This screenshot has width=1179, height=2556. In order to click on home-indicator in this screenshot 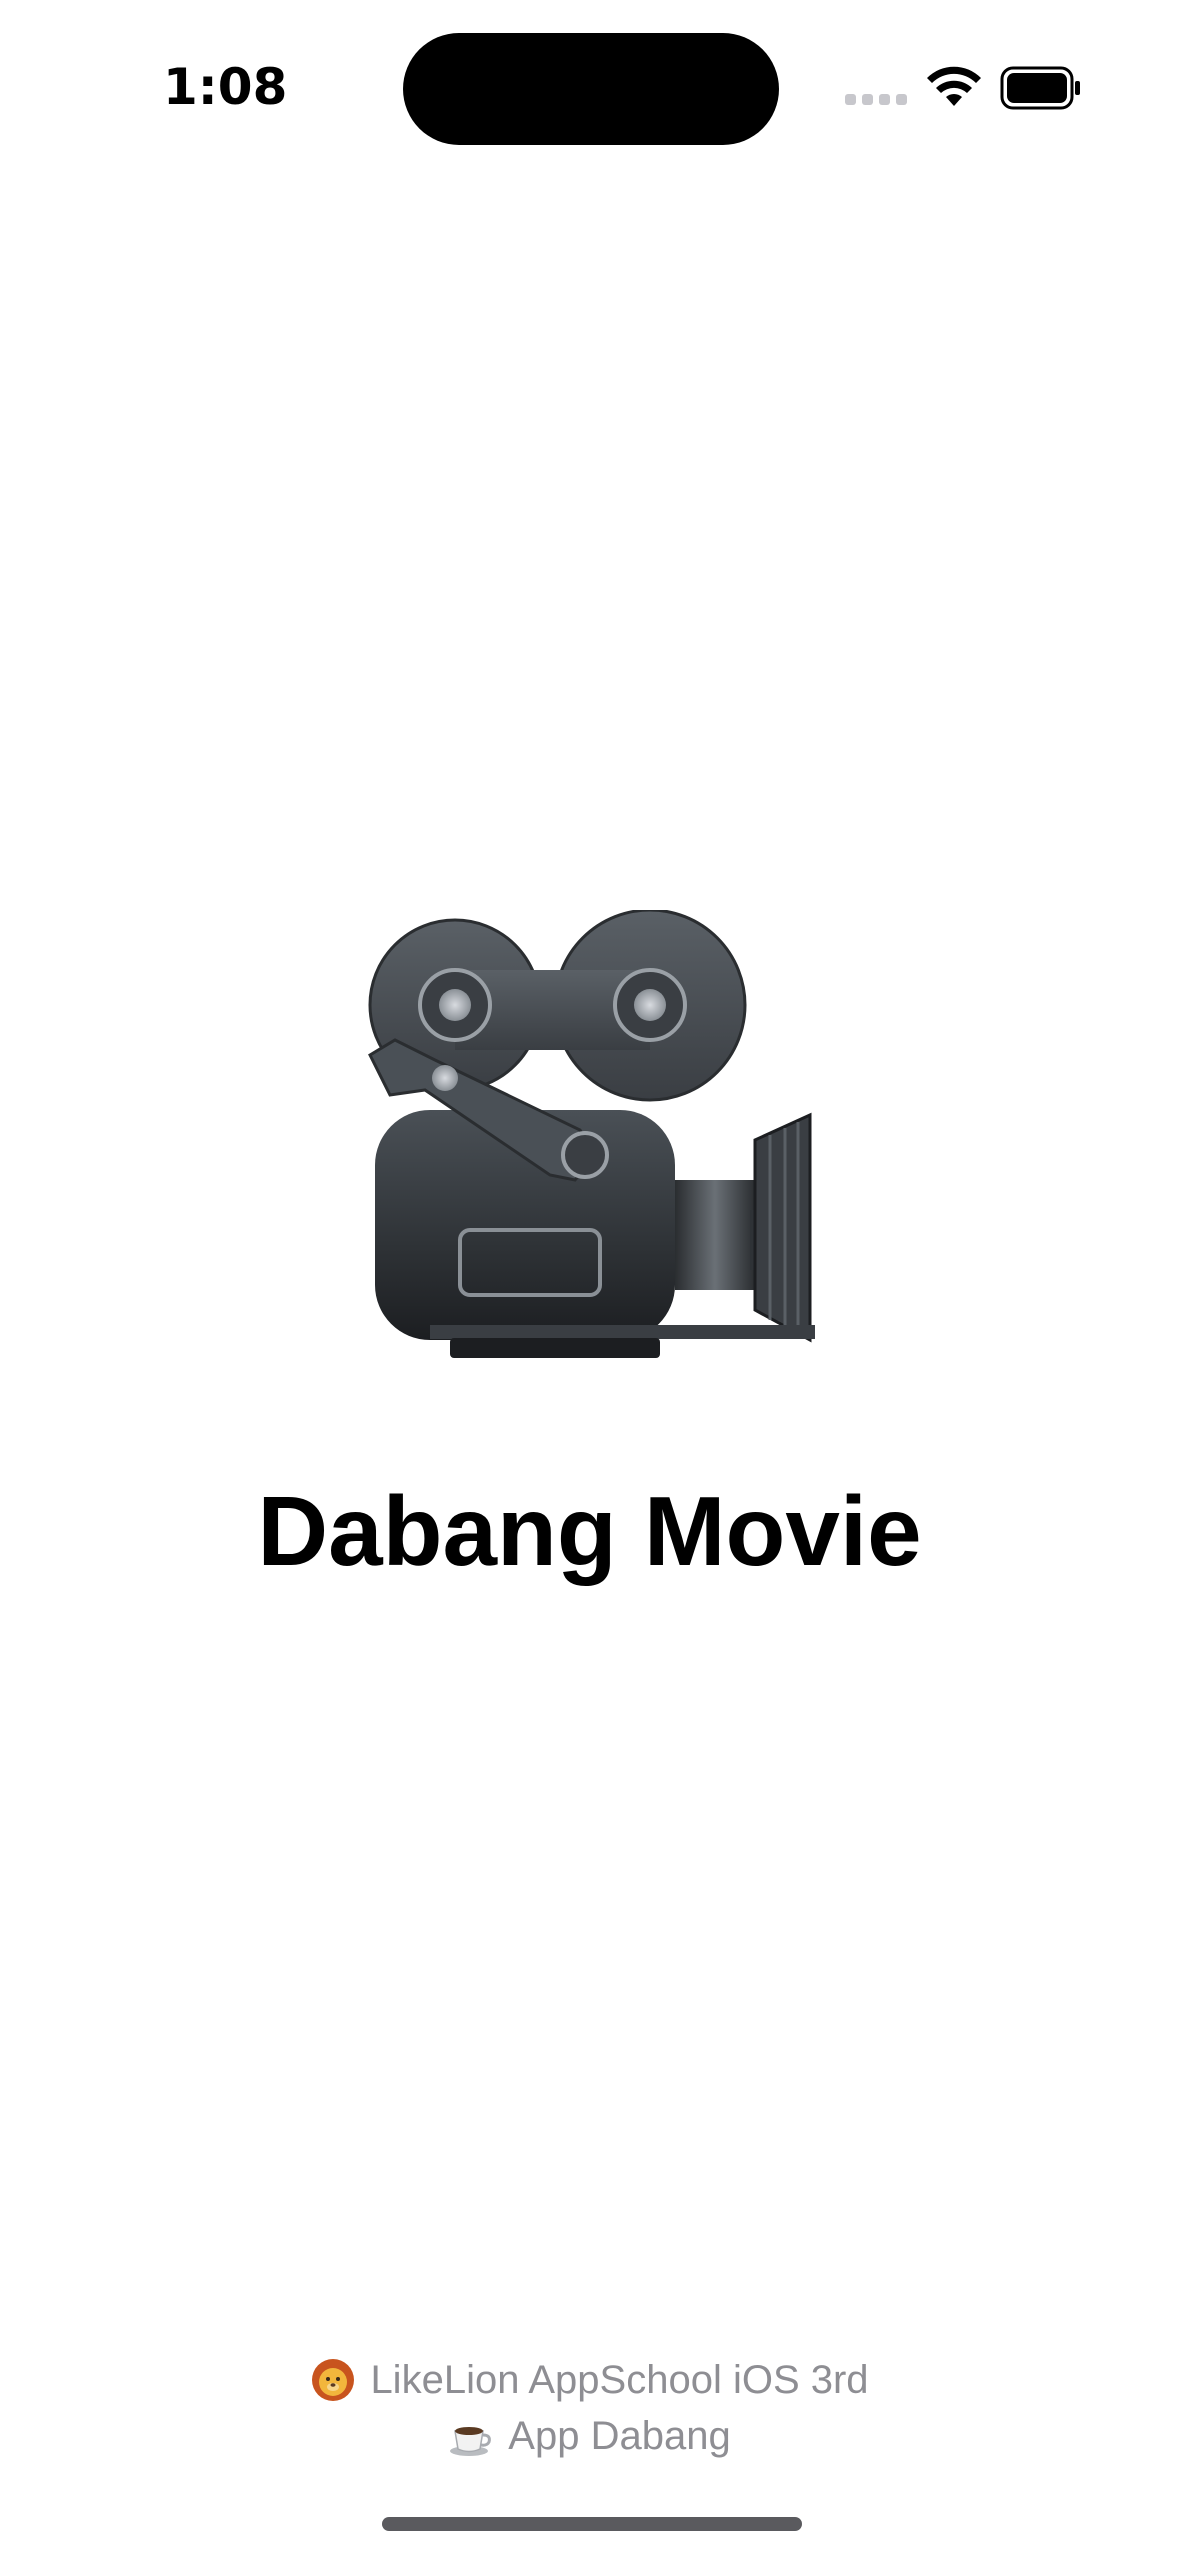, I will do `click(592, 2524)`.